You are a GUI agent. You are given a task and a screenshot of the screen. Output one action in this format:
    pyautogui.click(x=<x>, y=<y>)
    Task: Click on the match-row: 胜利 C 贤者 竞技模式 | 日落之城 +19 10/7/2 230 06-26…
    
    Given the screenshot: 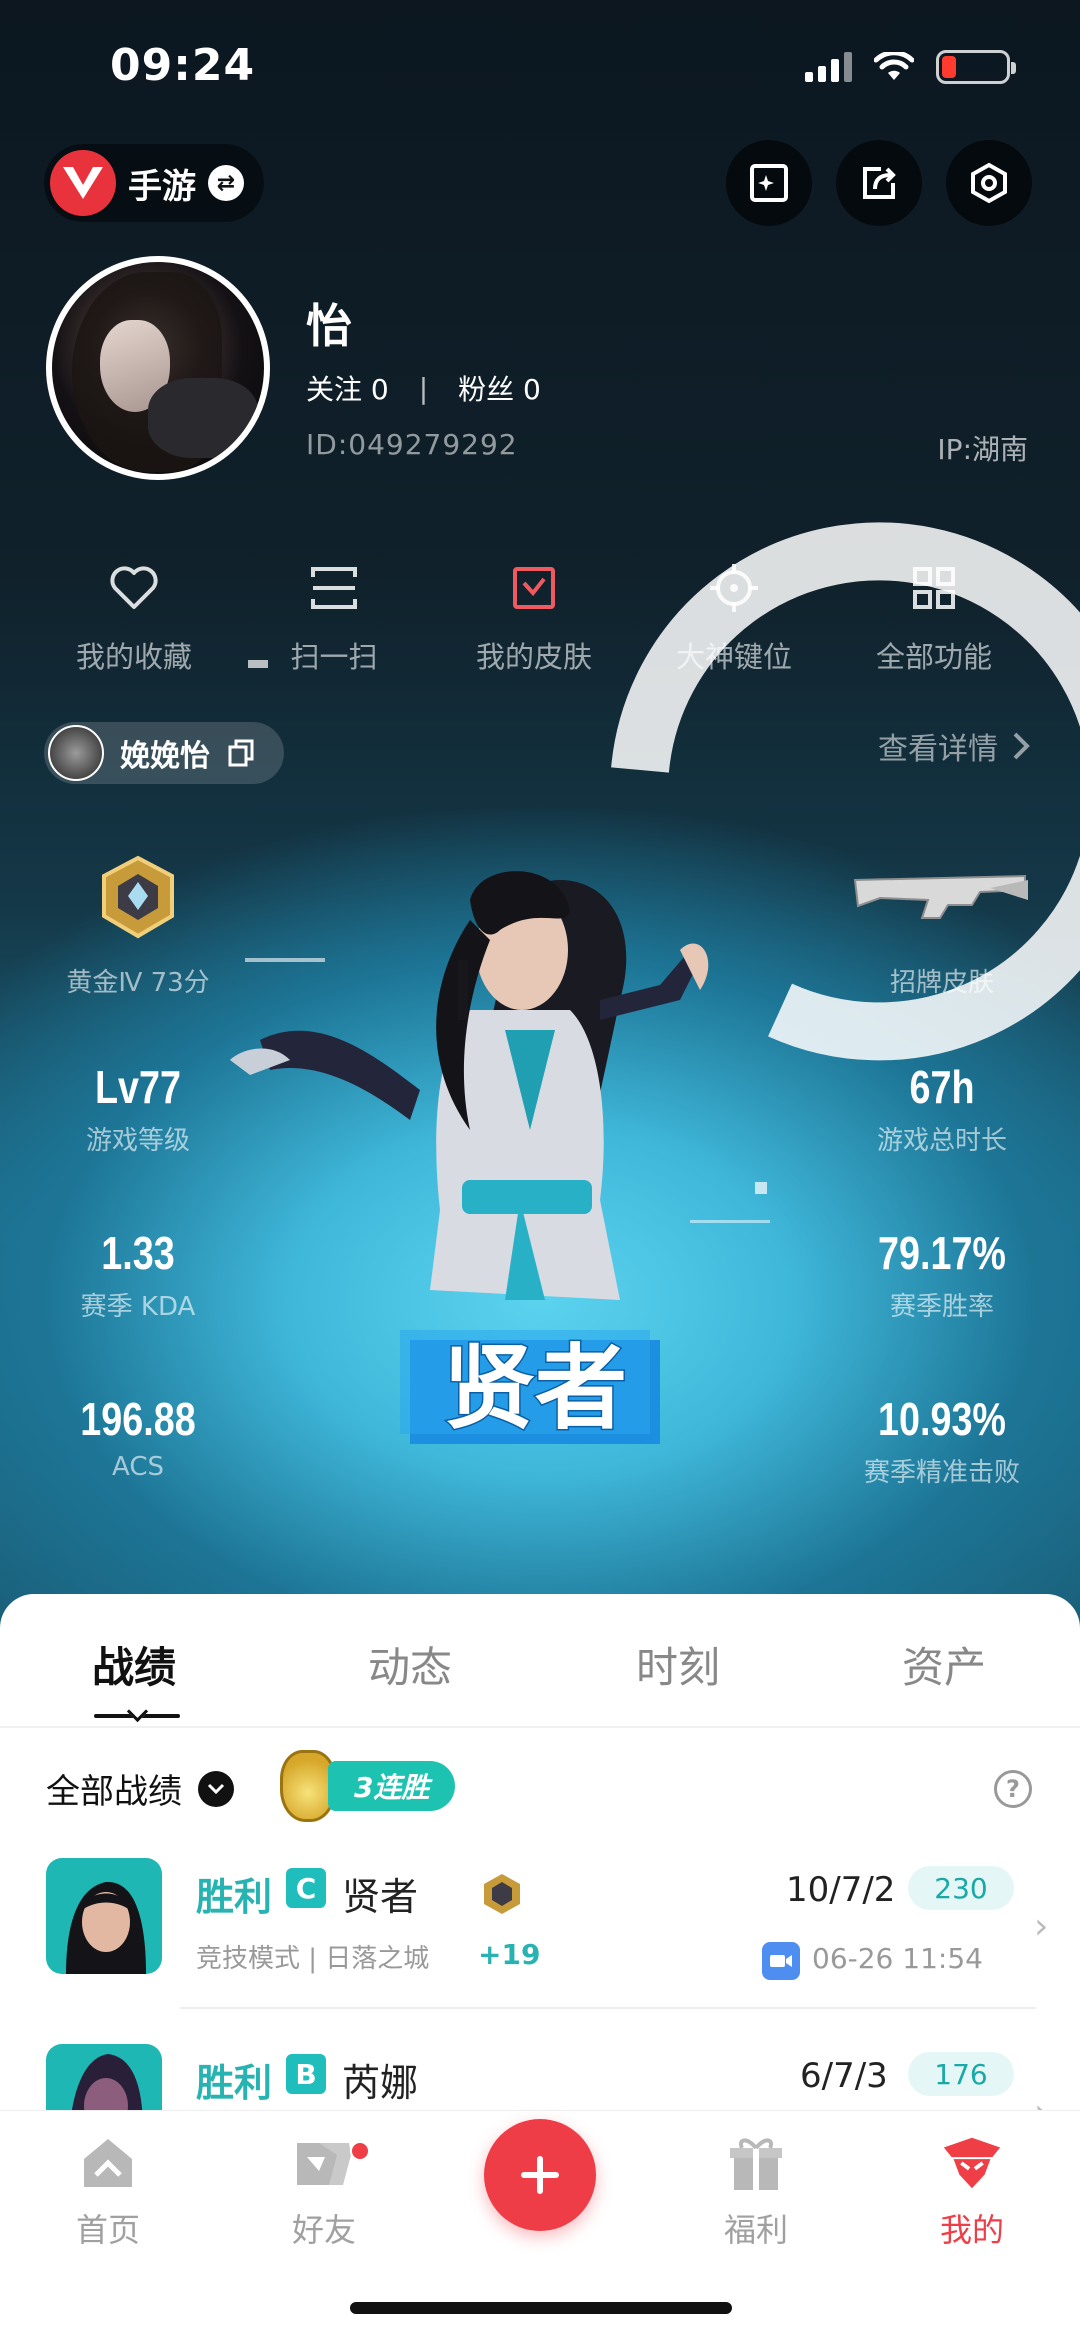 What is the action you would take?
    pyautogui.click(x=540, y=1943)
    